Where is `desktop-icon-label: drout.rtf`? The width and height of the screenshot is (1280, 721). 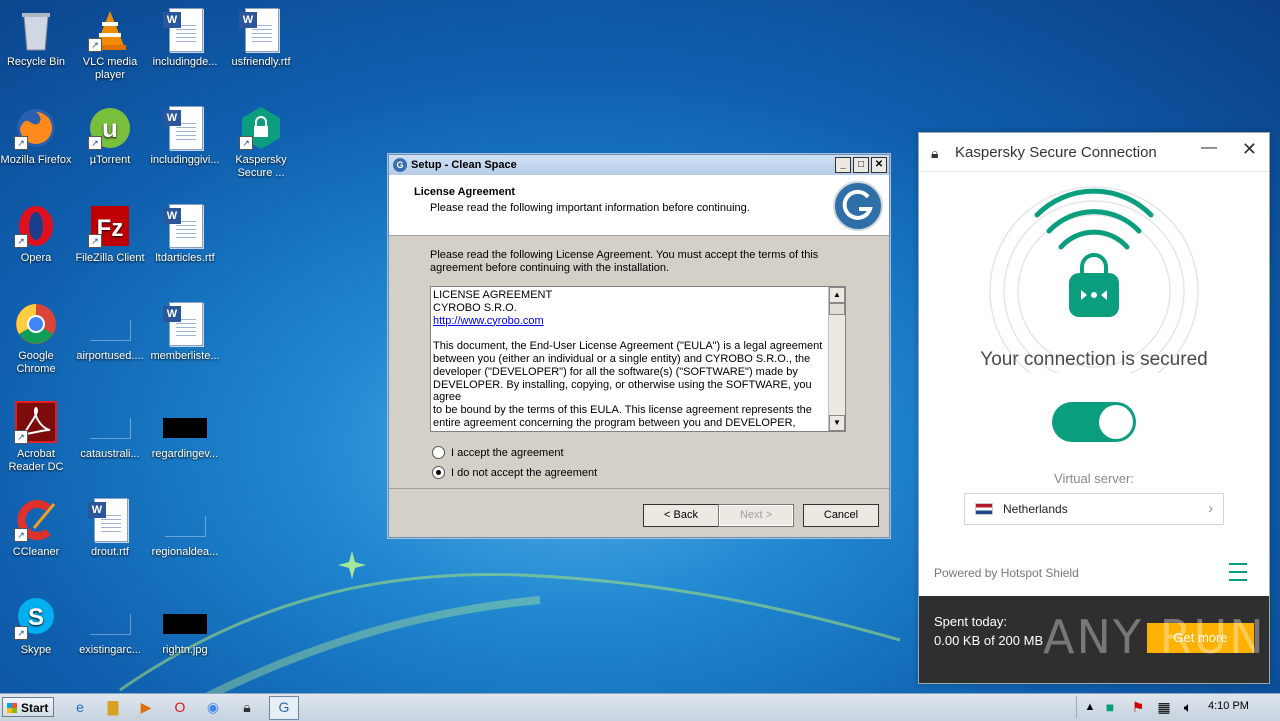 desktop-icon-label: drout.rtf is located at coordinates (110, 552).